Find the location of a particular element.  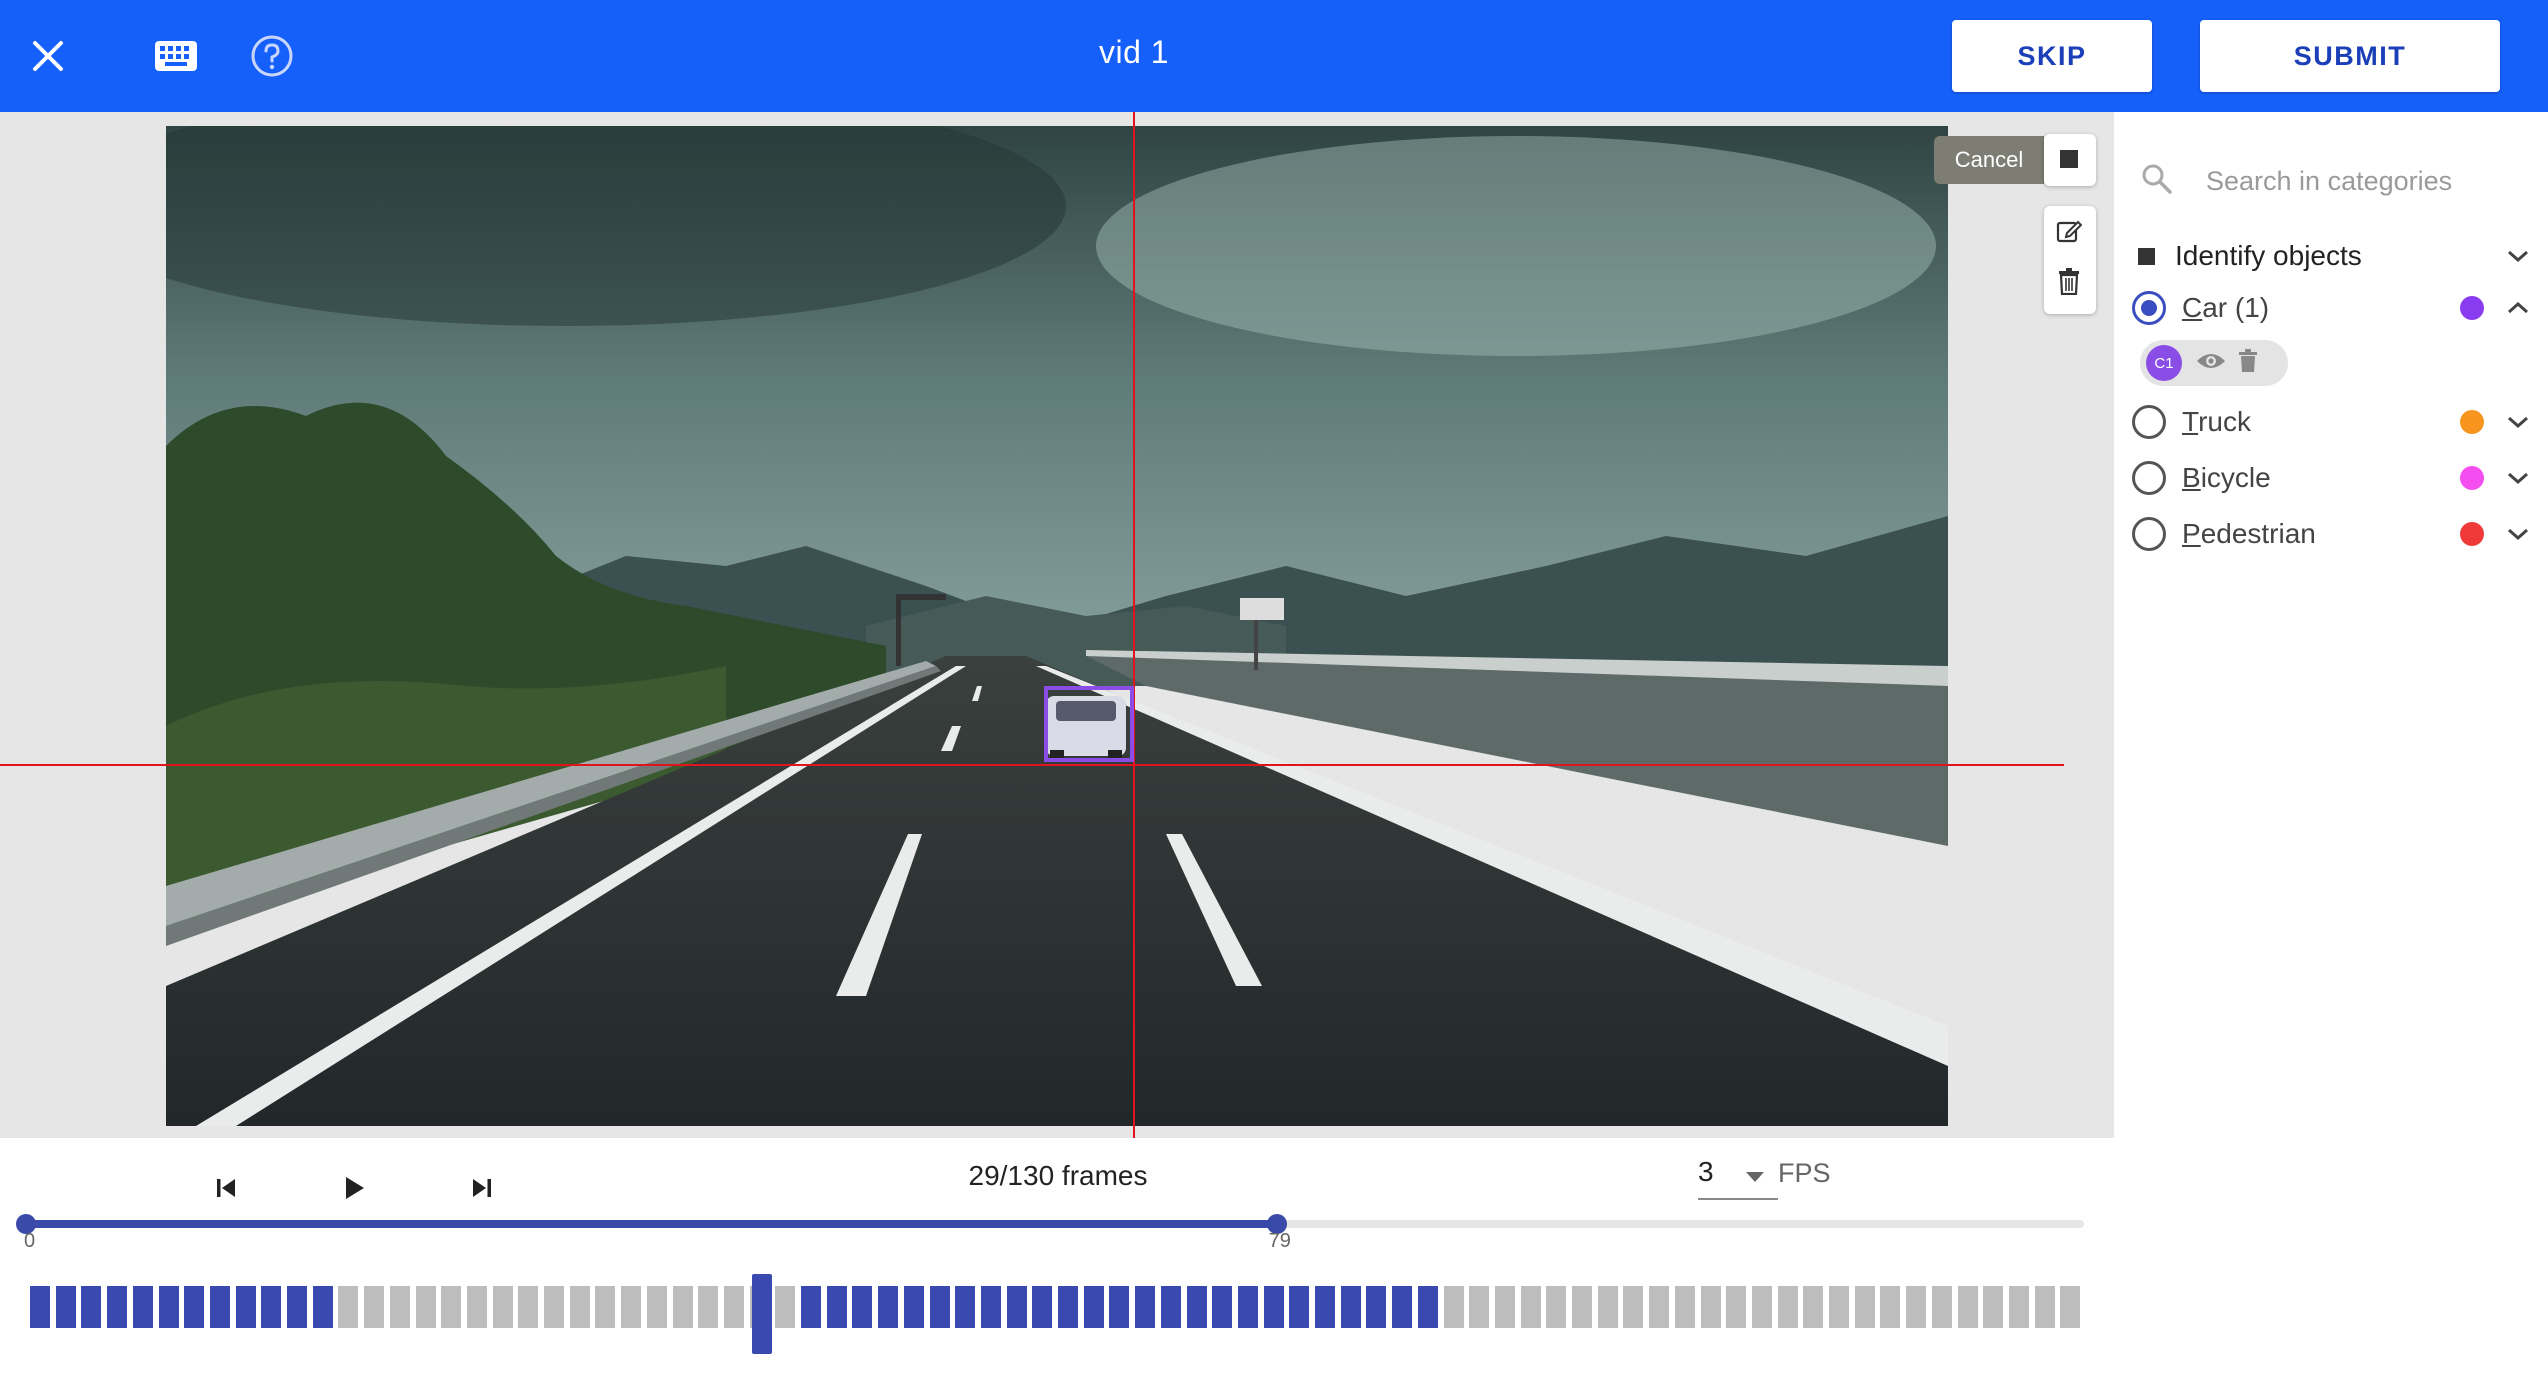

play-icon is located at coordinates (354, 1188).